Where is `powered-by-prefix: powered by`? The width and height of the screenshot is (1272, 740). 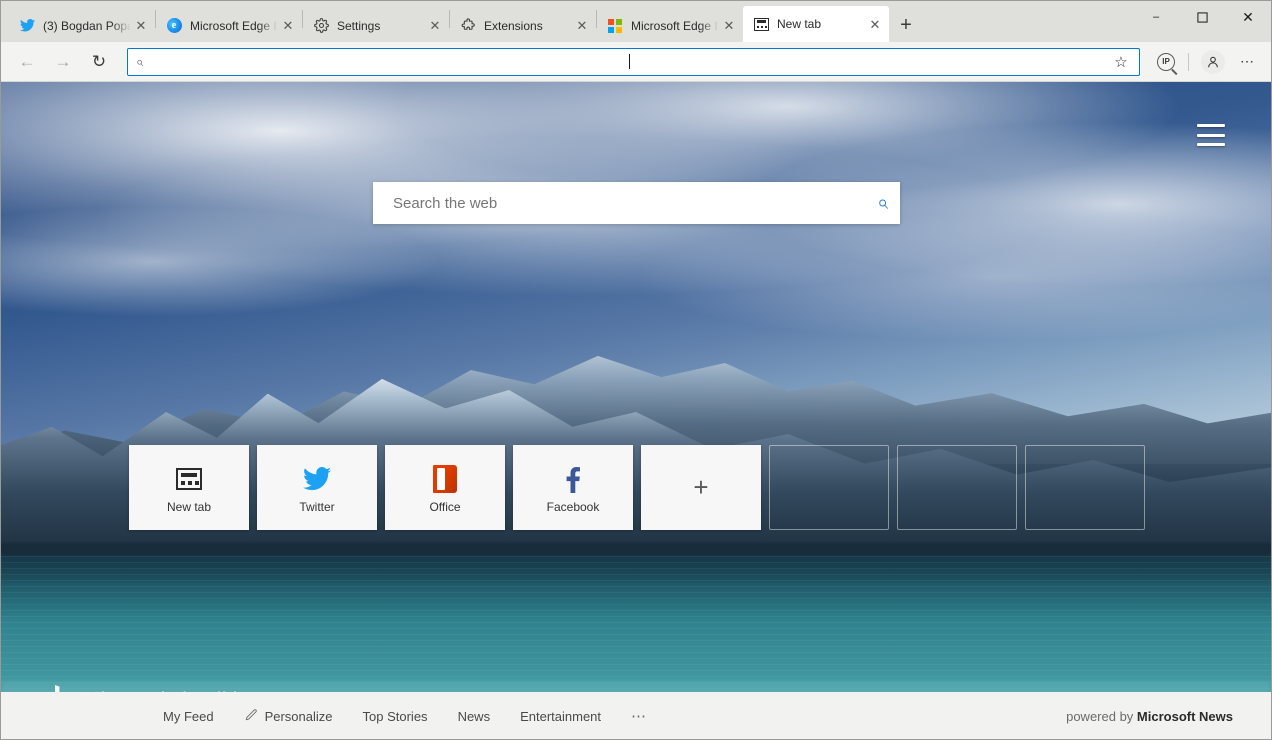
powered-by-prefix: powered by is located at coordinates (1101, 716).